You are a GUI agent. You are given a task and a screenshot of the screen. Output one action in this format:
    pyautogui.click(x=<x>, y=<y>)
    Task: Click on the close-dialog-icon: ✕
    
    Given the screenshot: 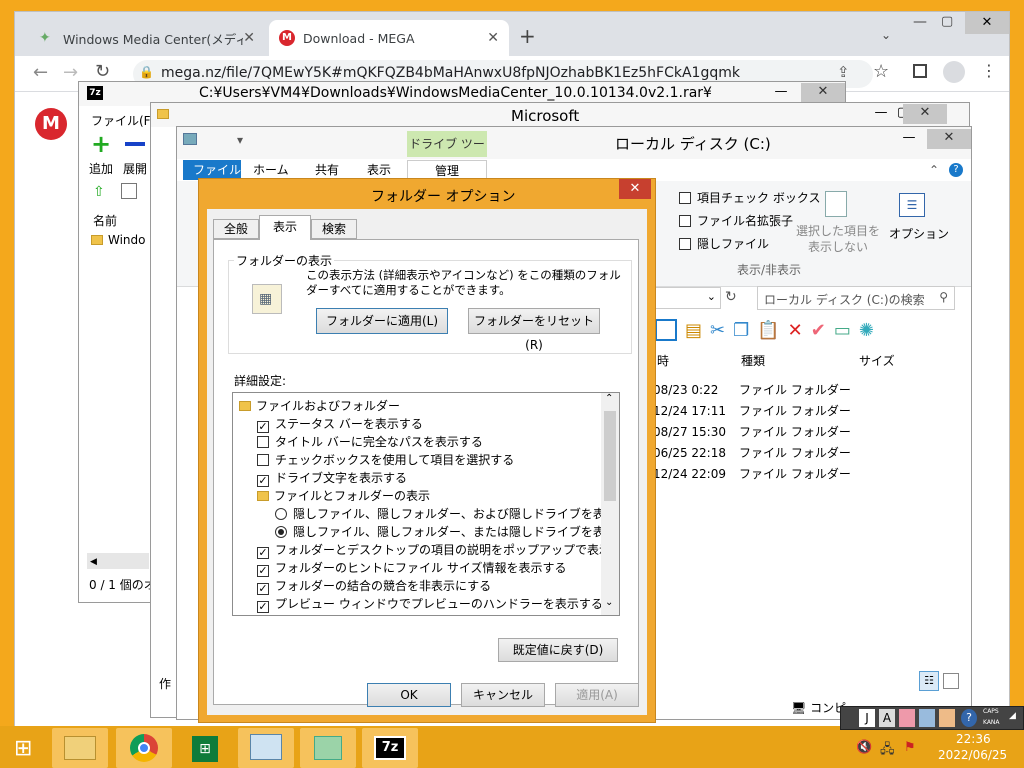 What is the action you would take?
    pyautogui.click(x=635, y=189)
    